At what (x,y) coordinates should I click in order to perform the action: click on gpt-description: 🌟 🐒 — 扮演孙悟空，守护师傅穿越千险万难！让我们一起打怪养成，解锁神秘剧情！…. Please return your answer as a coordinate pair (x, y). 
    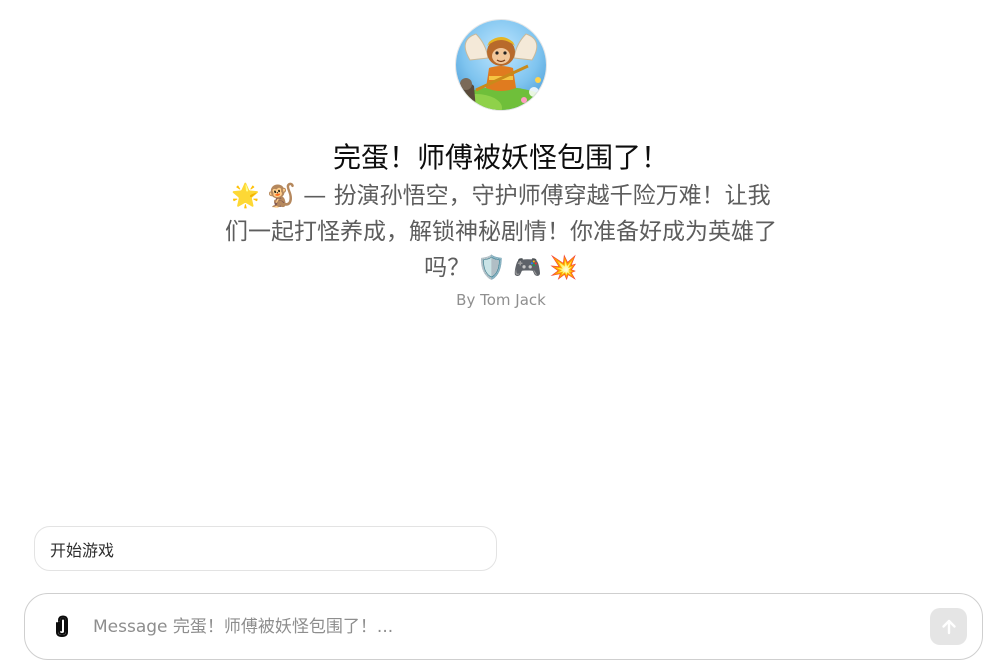
    Looking at the image, I should click on (501, 232).